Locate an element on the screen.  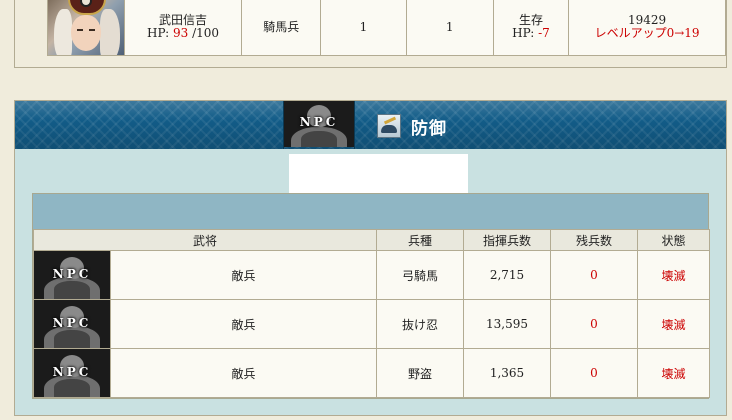
attacker-hp-current: 93 is located at coordinates (180, 33).